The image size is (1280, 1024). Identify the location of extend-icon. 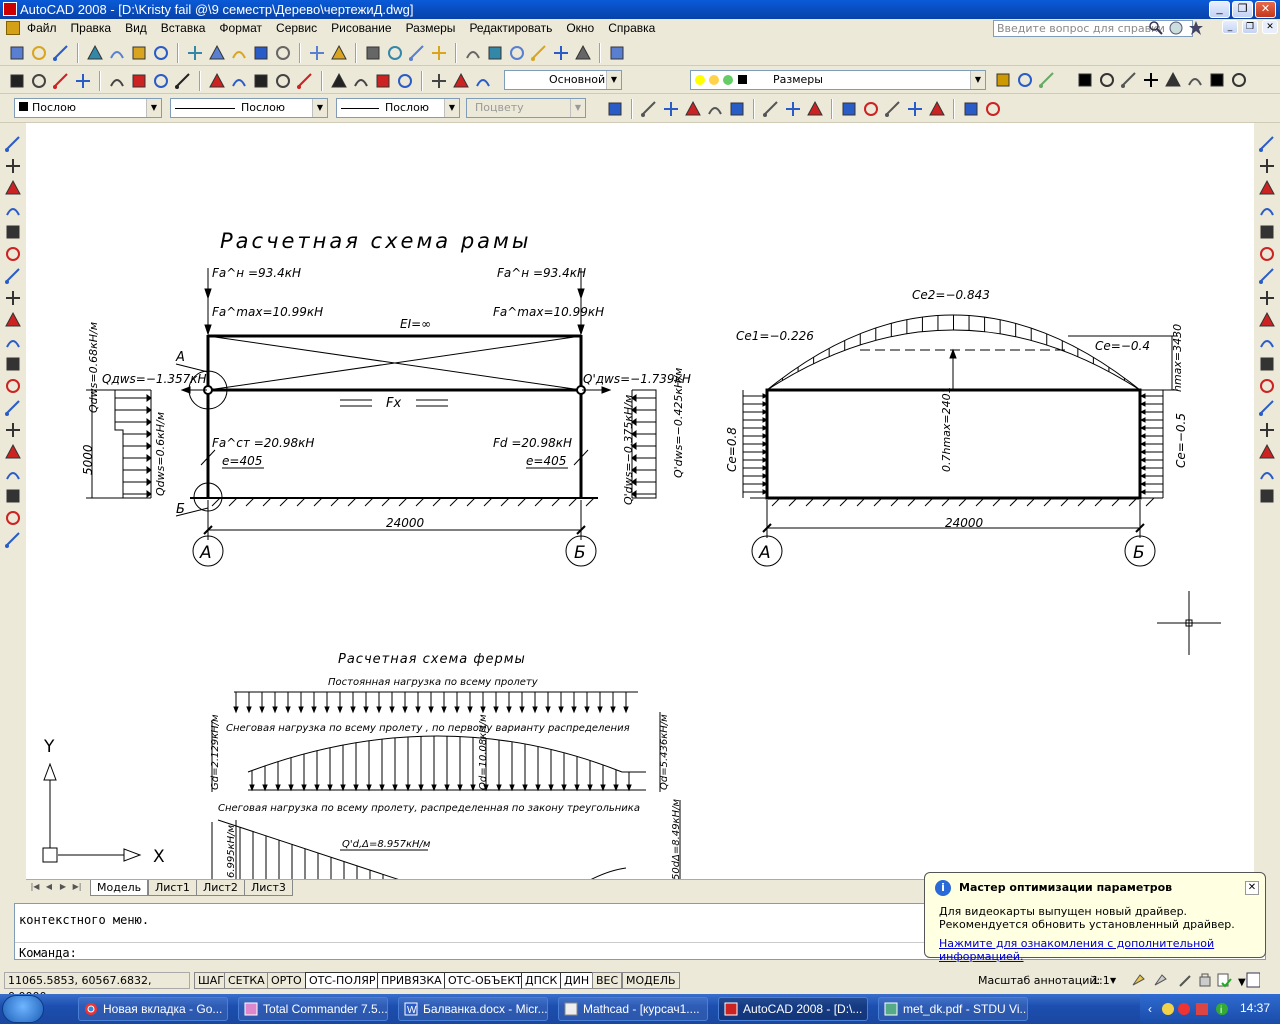
(1267, 364).